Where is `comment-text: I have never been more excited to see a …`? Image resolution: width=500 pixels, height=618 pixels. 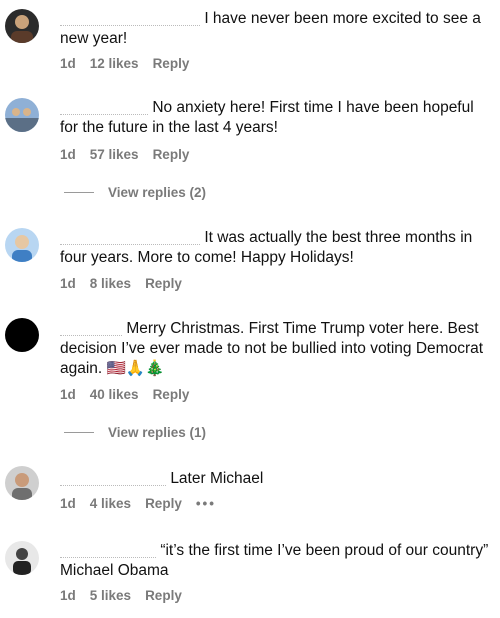
comment-text: I have never been more excited to see a … is located at coordinates (270, 28).